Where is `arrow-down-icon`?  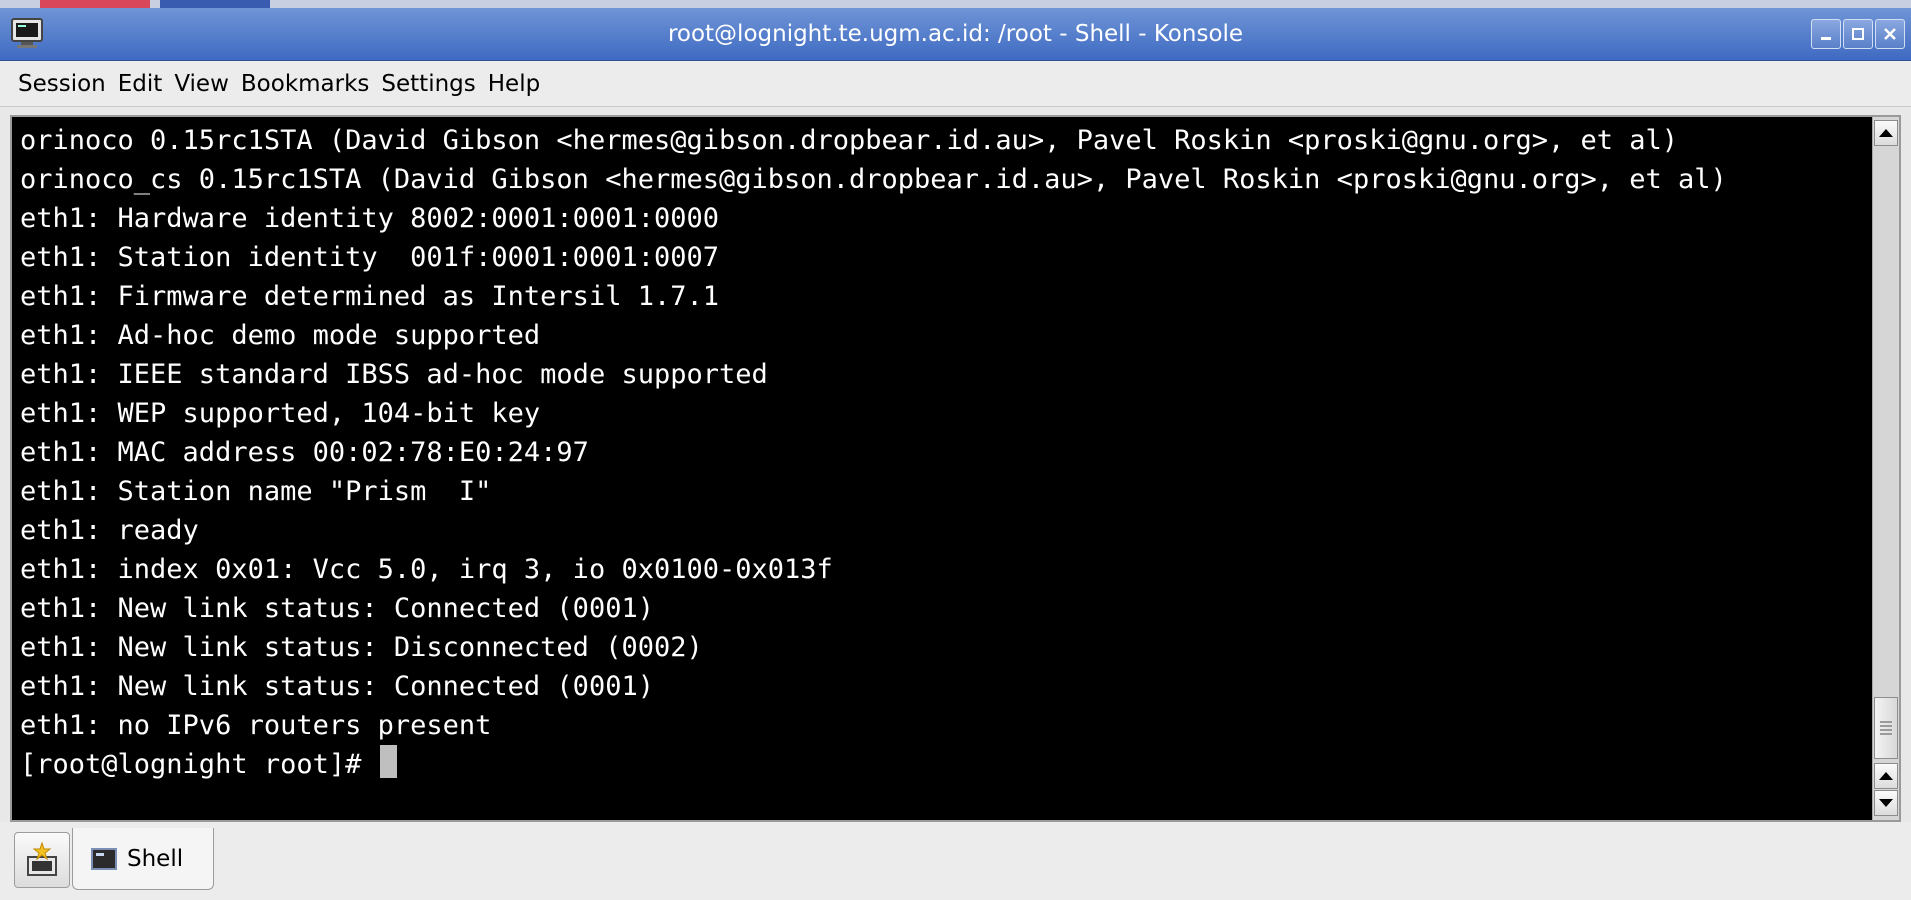
arrow-down-icon is located at coordinates (1886, 803).